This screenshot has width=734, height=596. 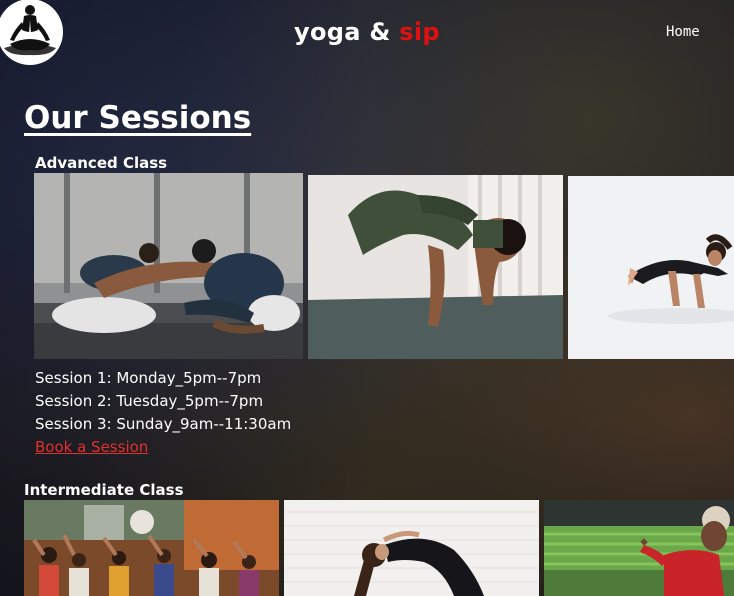 I want to click on session-item: Session 2: Tuesday_5pm--7pm, so click(x=149, y=401).